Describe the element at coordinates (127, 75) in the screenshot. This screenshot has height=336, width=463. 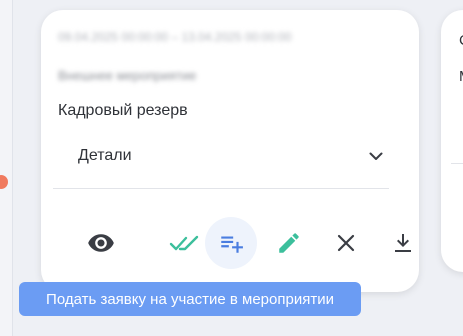
I see `event-type: Внешнее мероприятие` at that location.